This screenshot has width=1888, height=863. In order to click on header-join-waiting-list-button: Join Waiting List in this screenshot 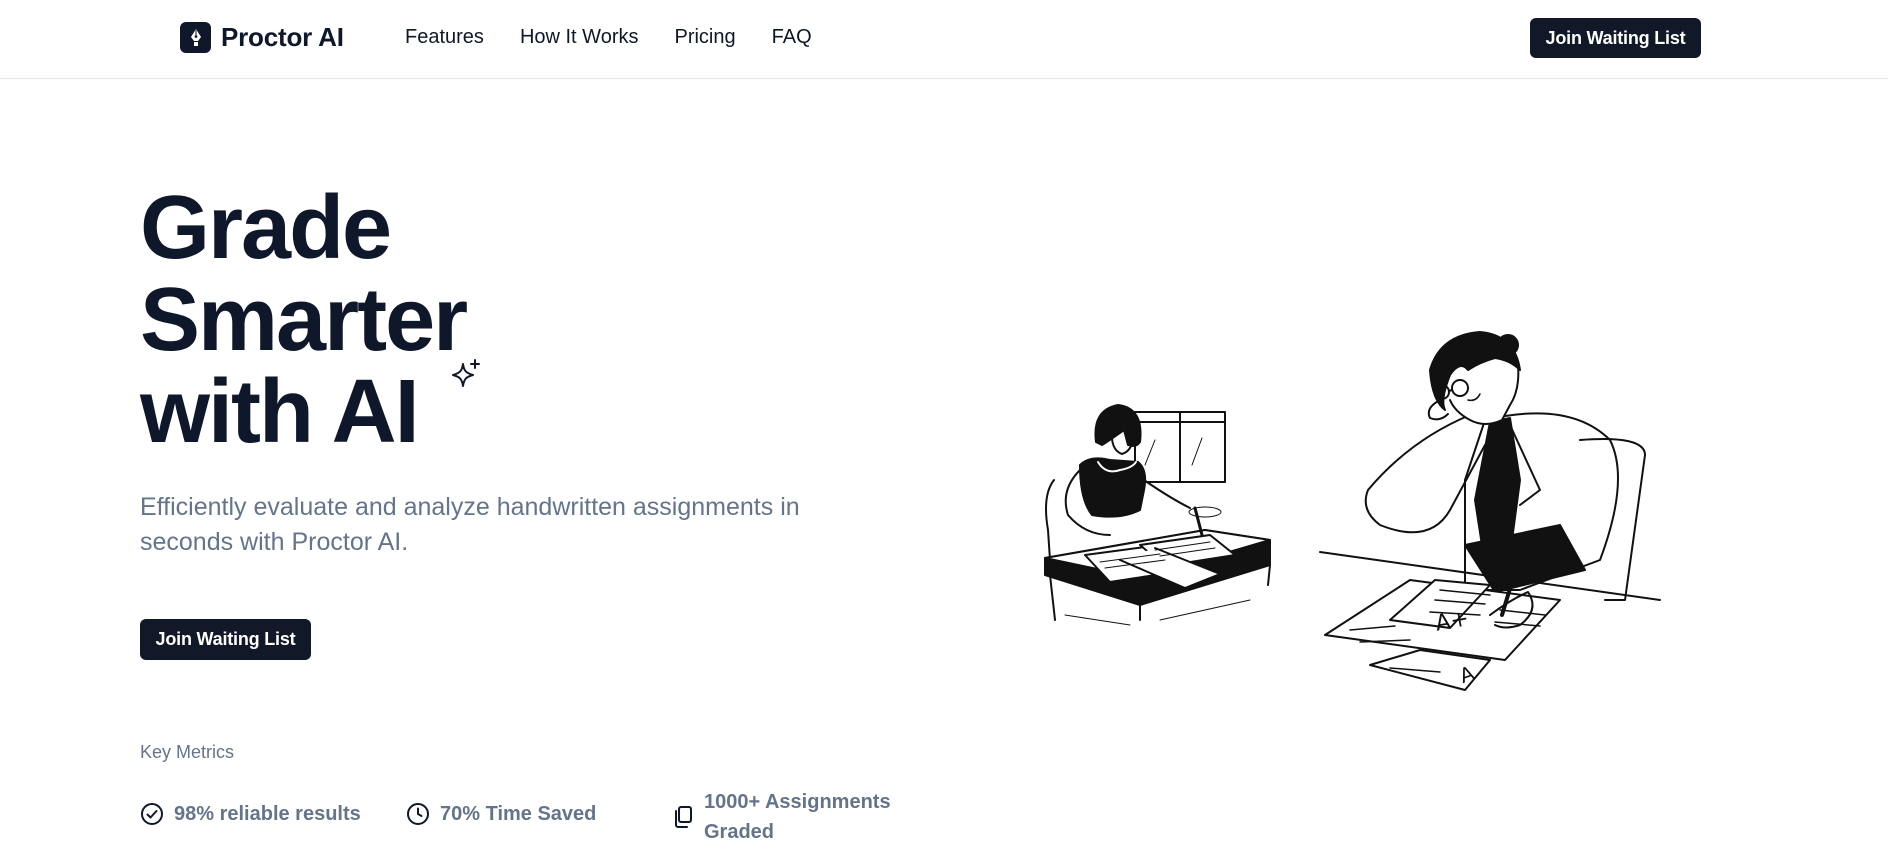, I will do `click(1615, 38)`.